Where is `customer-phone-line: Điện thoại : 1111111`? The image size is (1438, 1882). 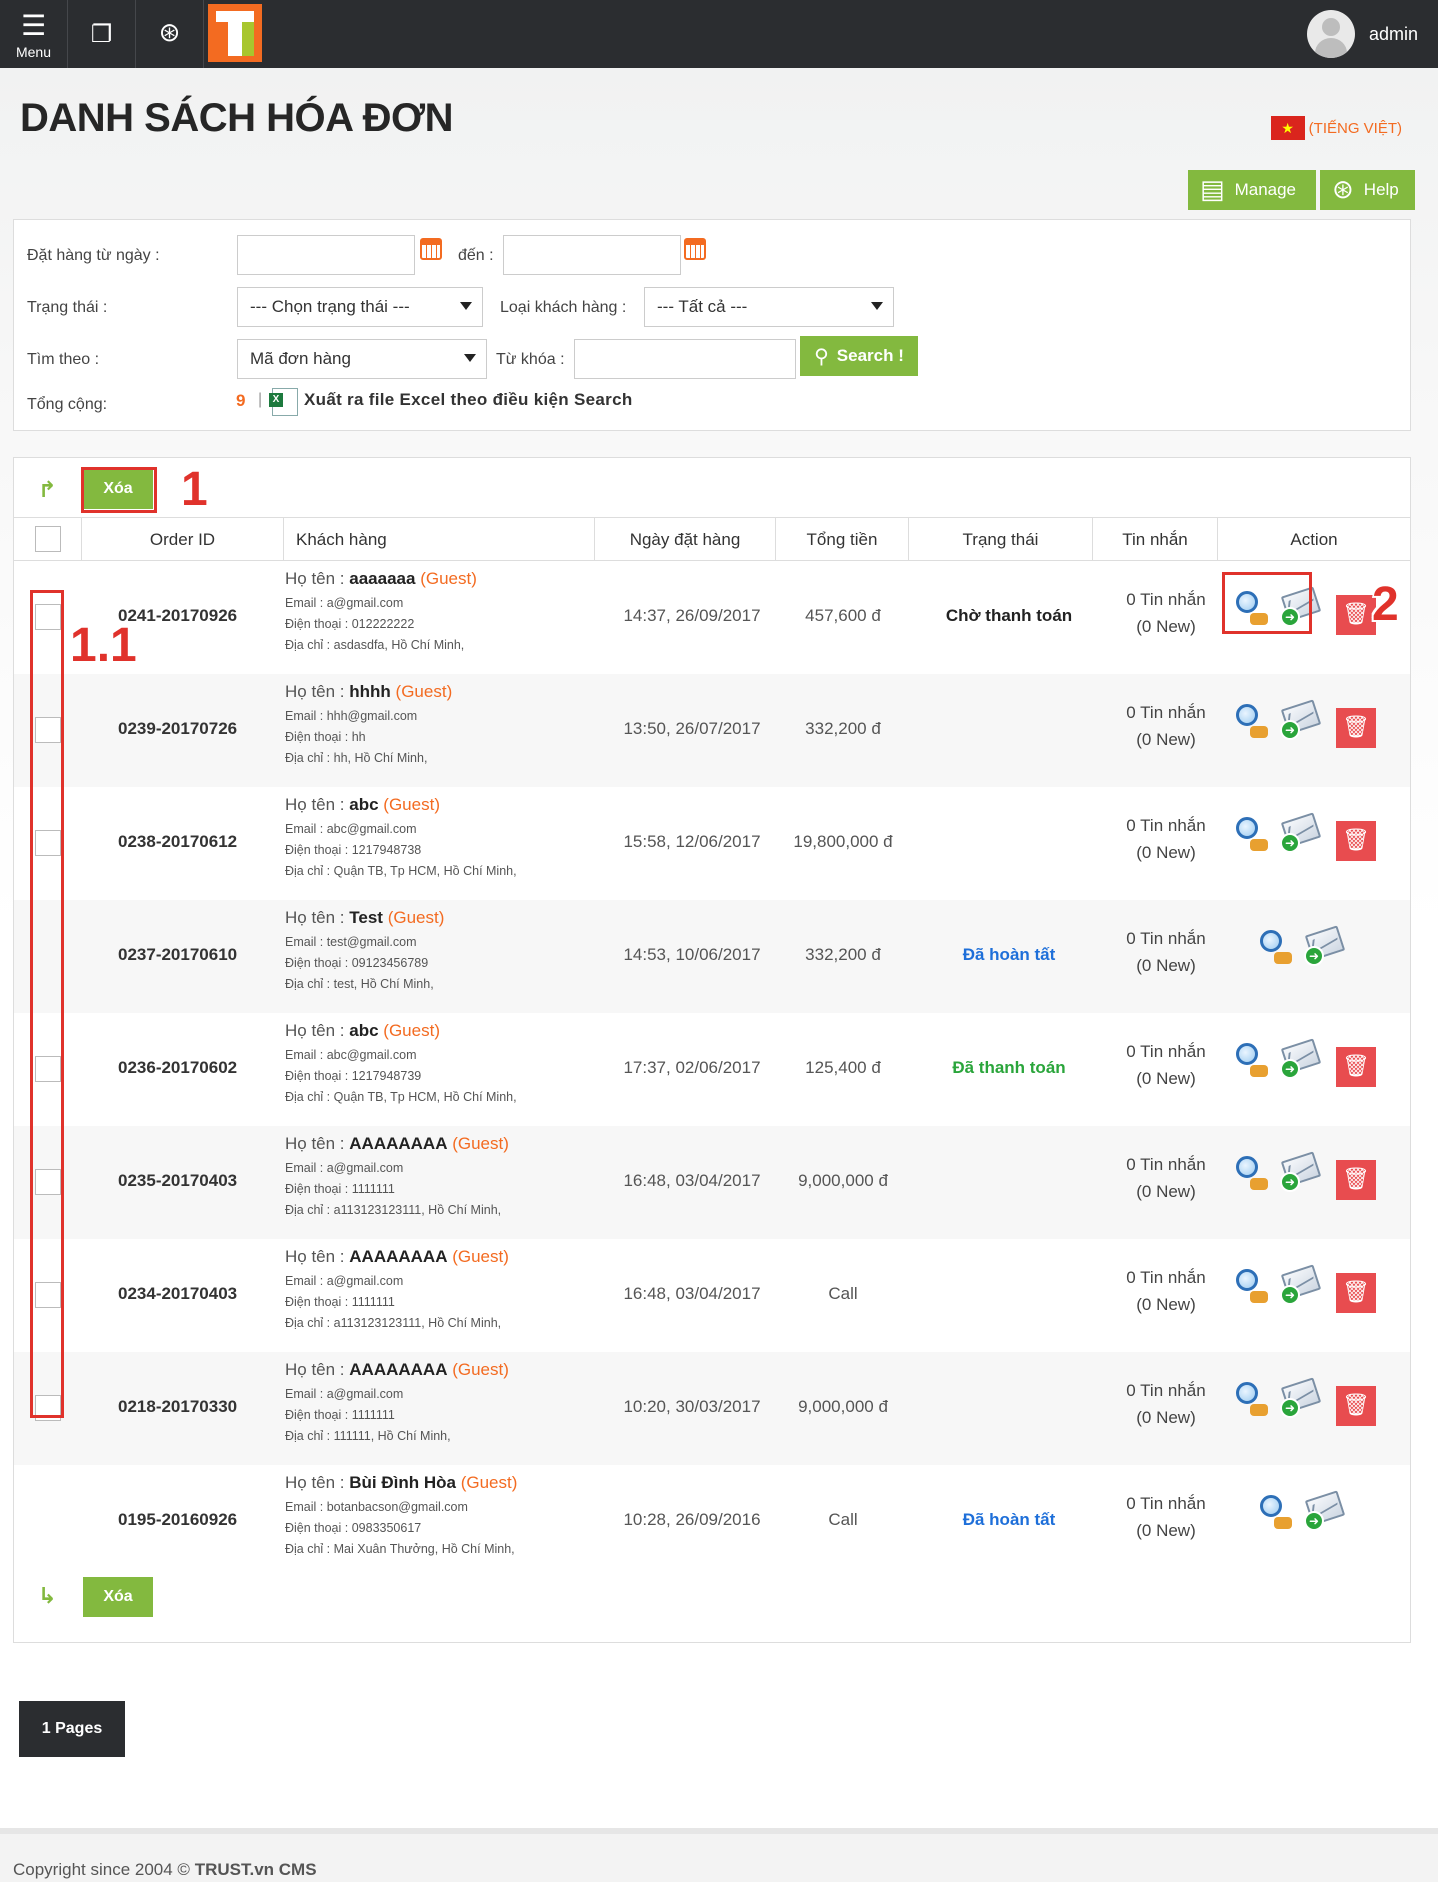
customer-phone-line: Điện thoại : 1111111 is located at coordinates (397, 1189).